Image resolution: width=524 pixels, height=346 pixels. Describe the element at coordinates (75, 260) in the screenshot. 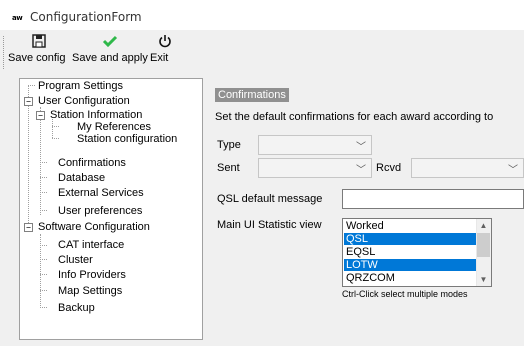

I see `tree-item-cluster: Cluster` at that location.